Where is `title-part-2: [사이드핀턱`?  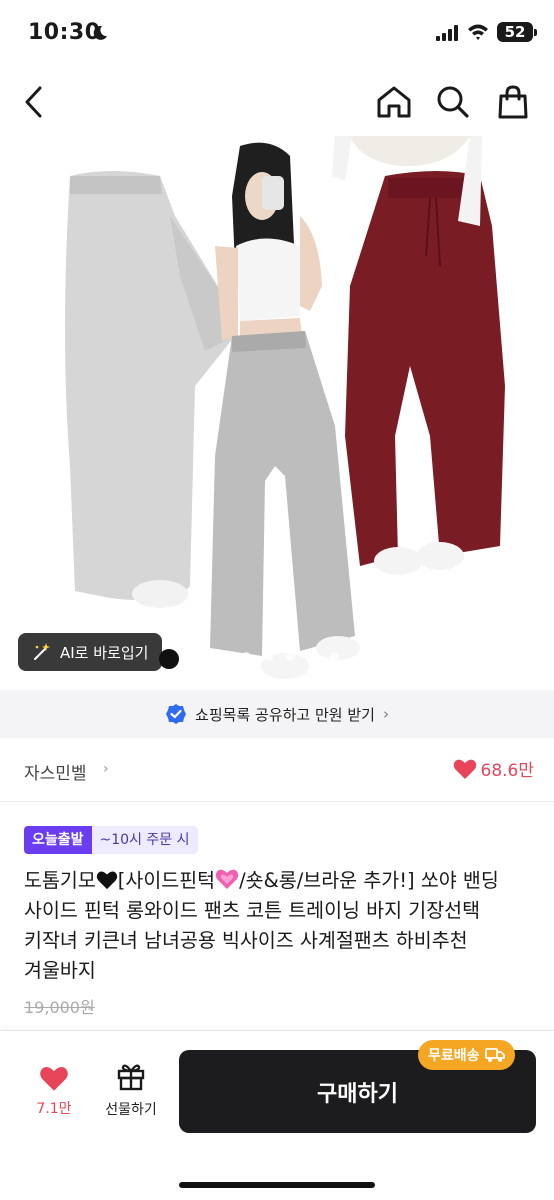
title-part-2: [사이드핀턱 is located at coordinates (166, 880).